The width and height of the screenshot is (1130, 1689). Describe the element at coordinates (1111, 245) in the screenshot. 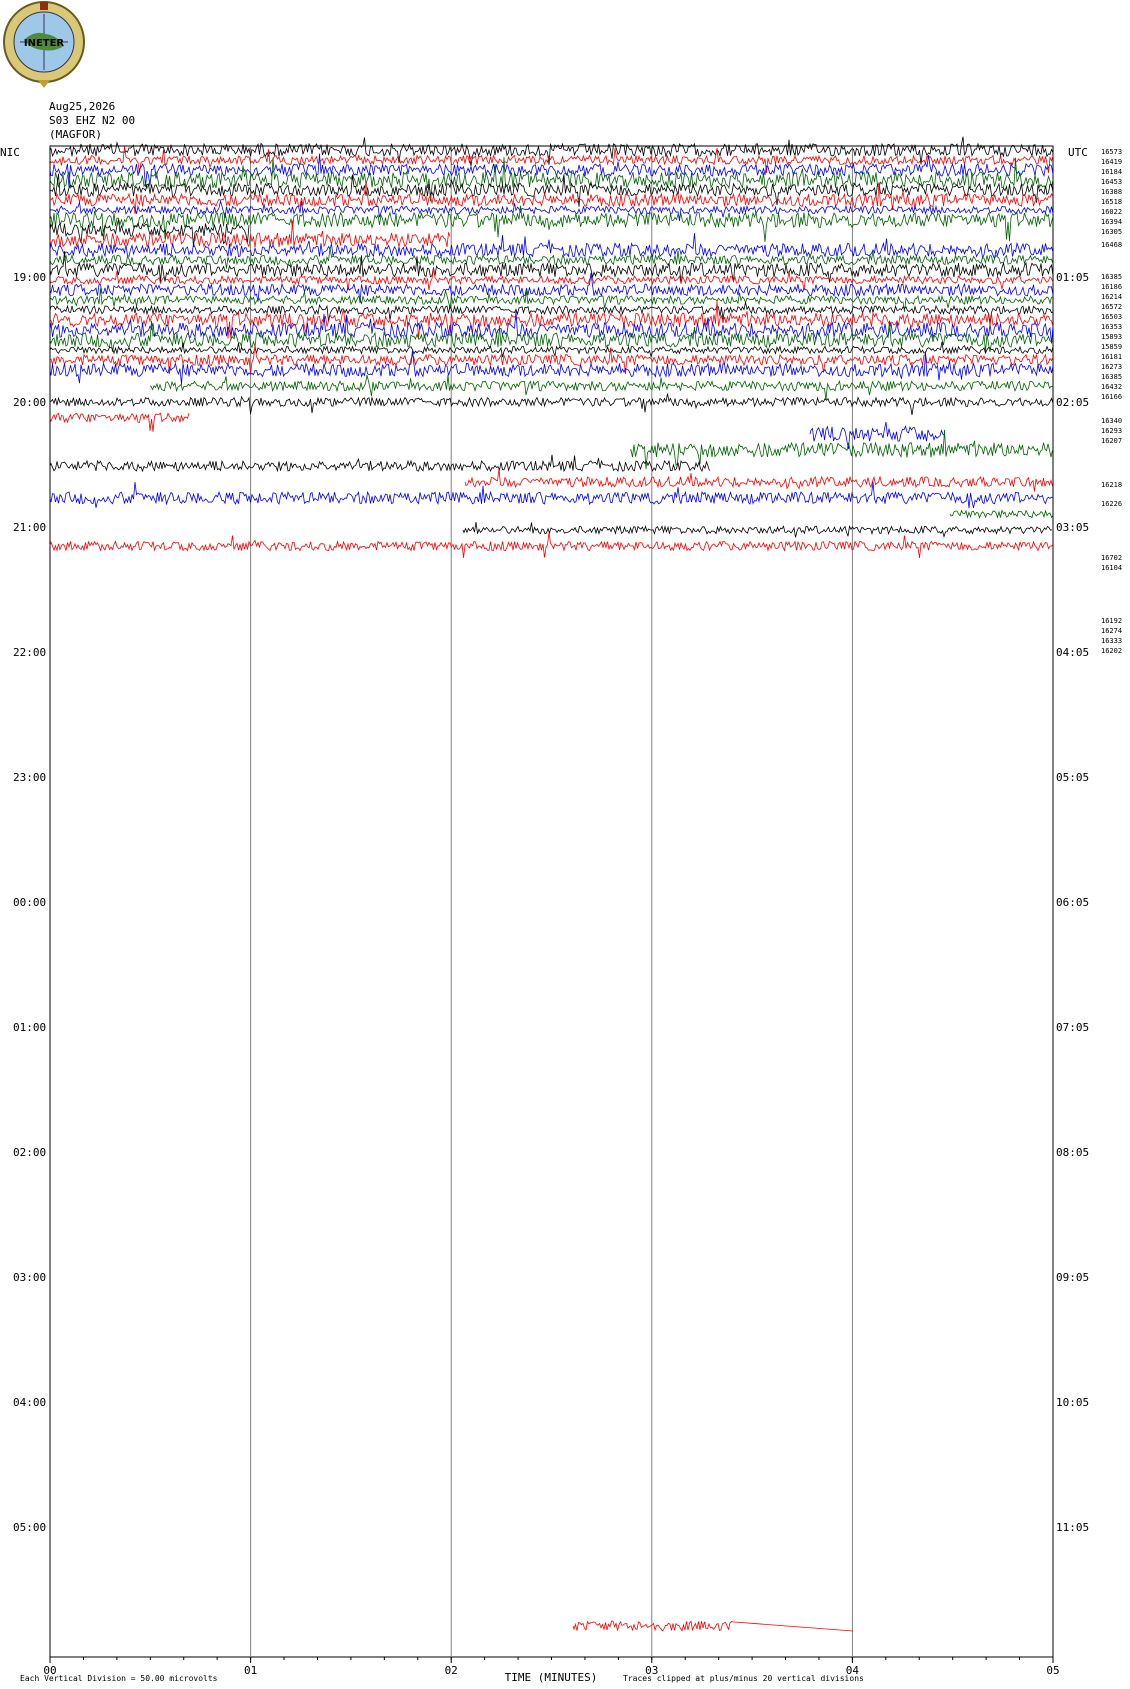

I see `row-count-label: 16468` at that location.